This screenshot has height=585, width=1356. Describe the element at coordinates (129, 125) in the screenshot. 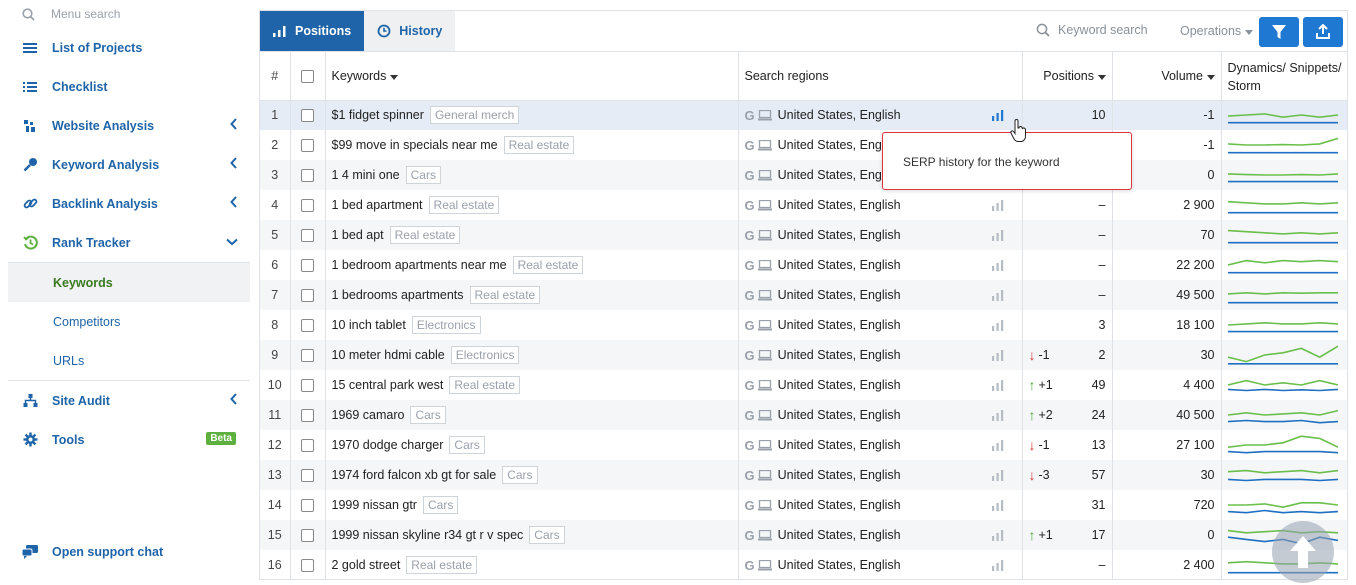

I see `nav-website-analysis: Website Analysis` at that location.